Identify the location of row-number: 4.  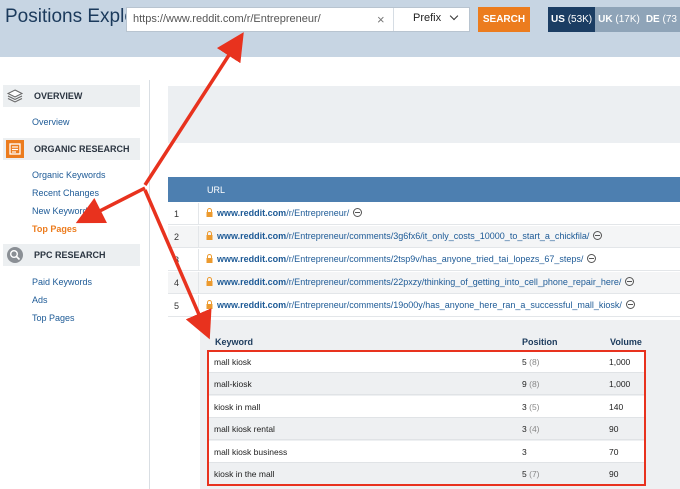
(177, 283).